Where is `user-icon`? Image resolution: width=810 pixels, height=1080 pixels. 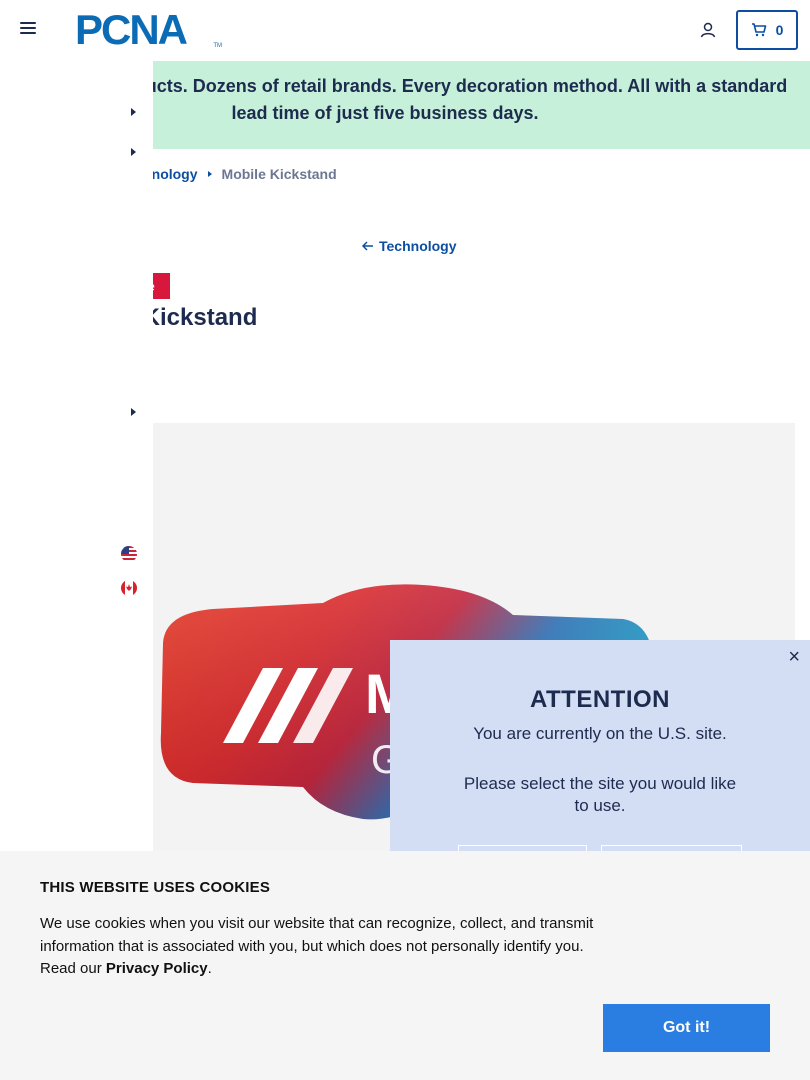 user-icon is located at coordinates (708, 30).